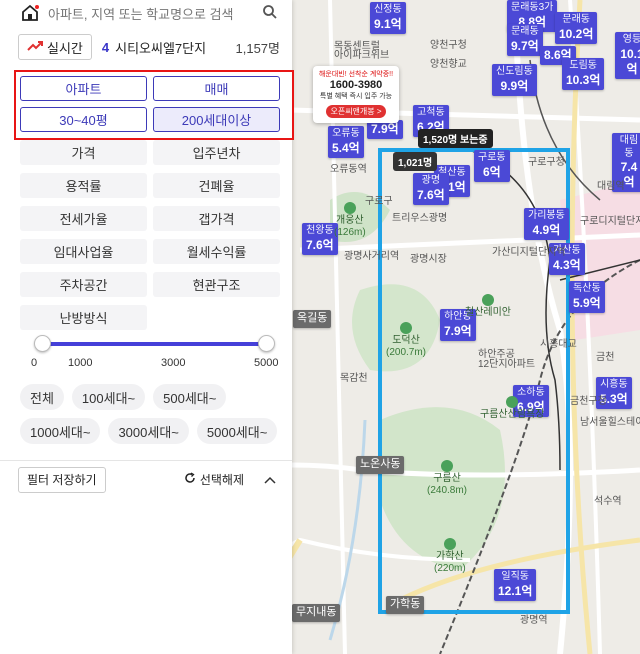 The width and height of the screenshot is (640, 654). I want to click on filter-households: 200세대이상, so click(216, 119).